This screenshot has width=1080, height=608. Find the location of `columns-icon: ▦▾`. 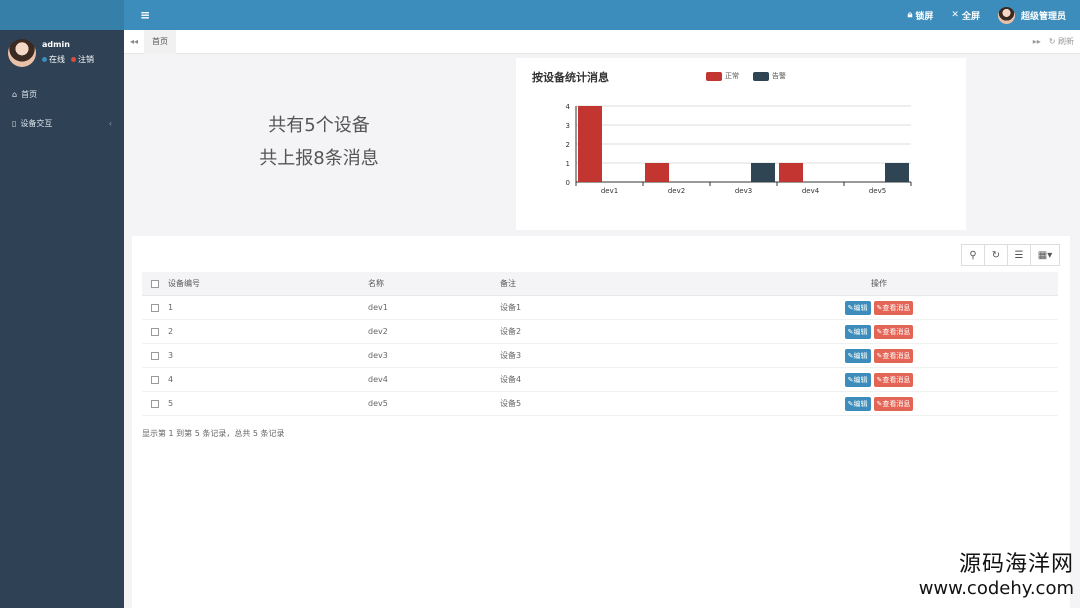

columns-icon: ▦▾ is located at coordinates (1045, 255).